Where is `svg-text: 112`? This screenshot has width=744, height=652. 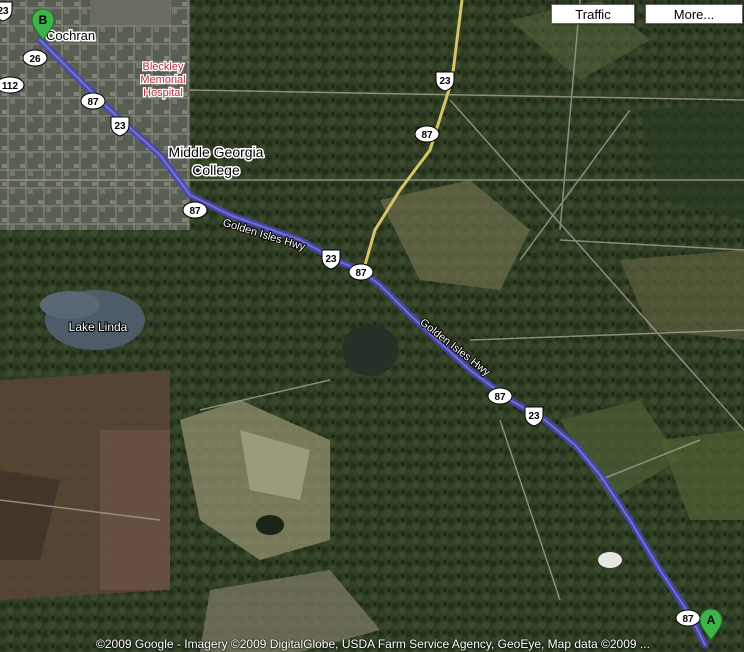 svg-text: 112 is located at coordinates (10, 86).